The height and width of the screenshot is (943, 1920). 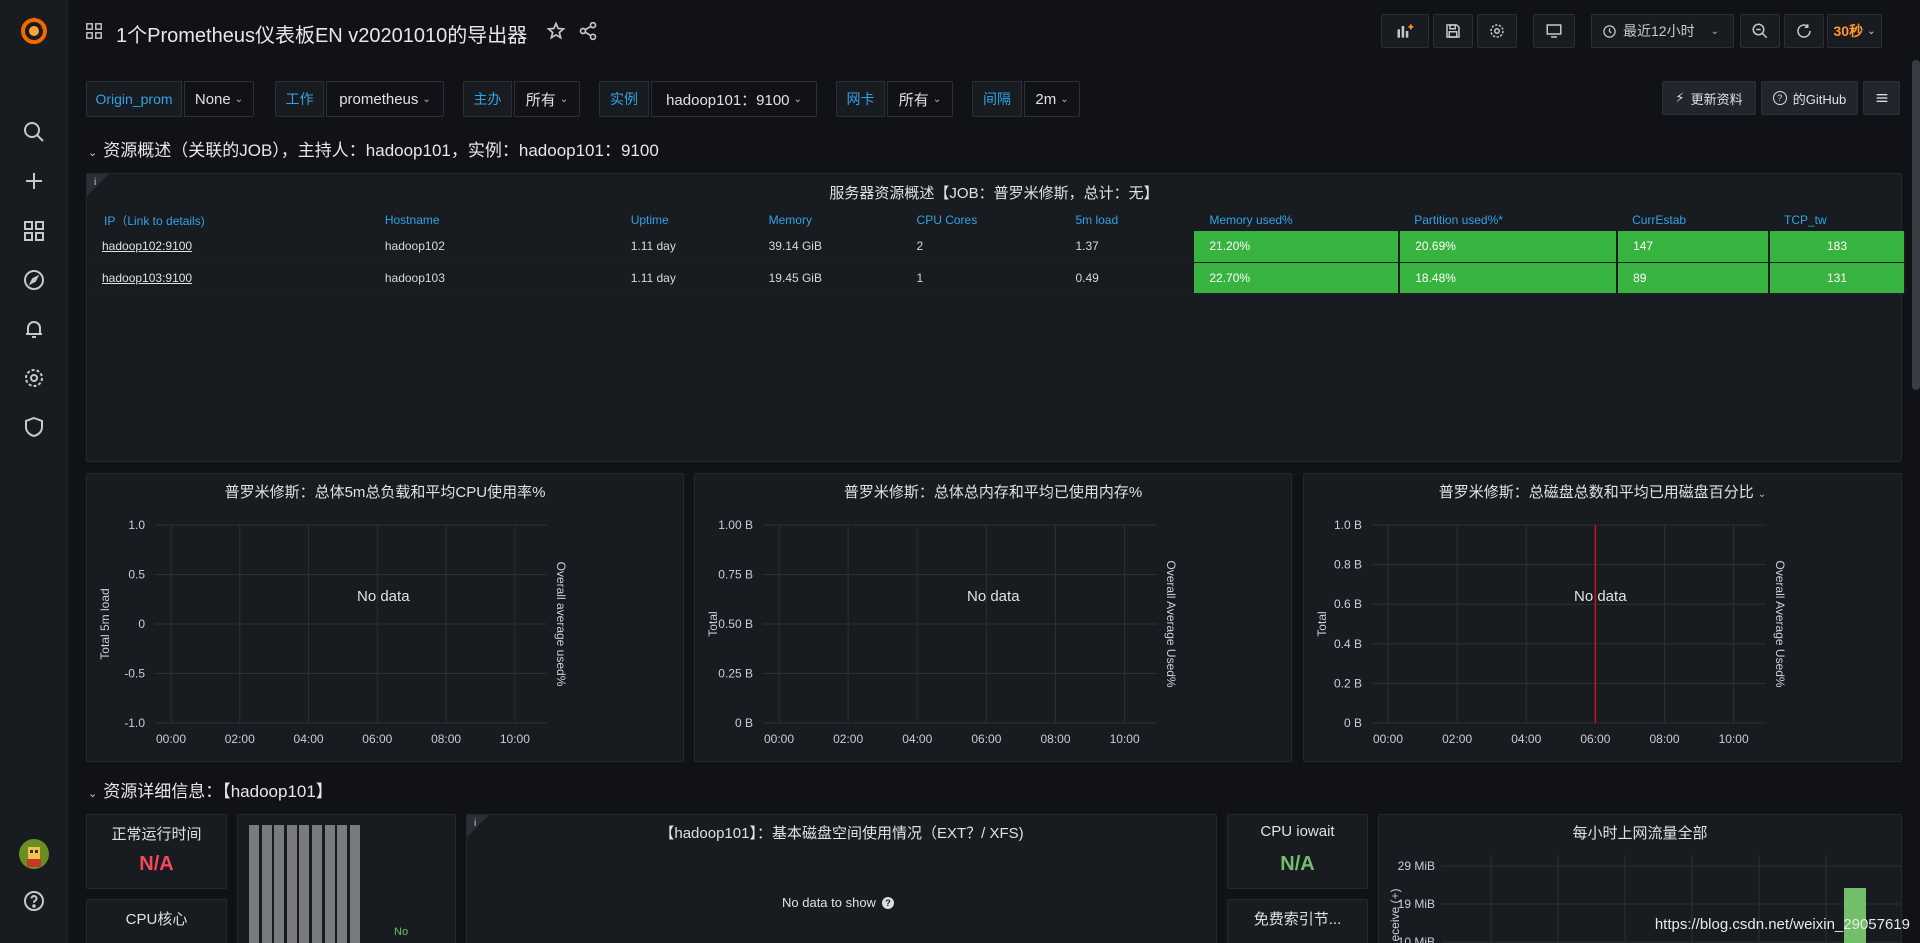 What do you see at coordinates (1297, 851) in the screenshot?
I see `cpu-iowait-stat-panel: CPU iowait N/A` at bounding box center [1297, 851].